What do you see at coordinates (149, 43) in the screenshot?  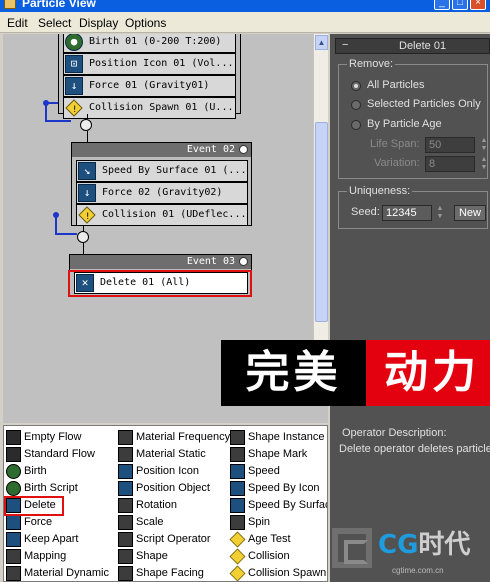 I see `operator-birth: ● Birth 01 (0-200 T:200)` at bounding box center [149, 43].